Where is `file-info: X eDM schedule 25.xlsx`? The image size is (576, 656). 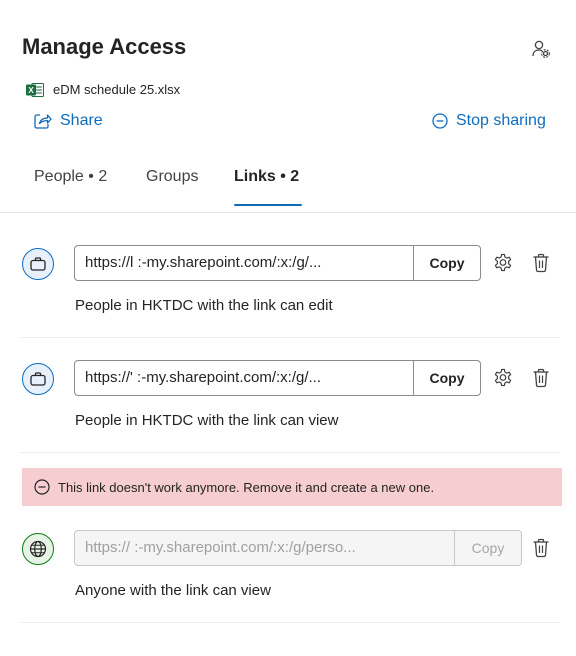
file-info: X eDM schedule 25.xlsx is located at coordinates (103, 89).